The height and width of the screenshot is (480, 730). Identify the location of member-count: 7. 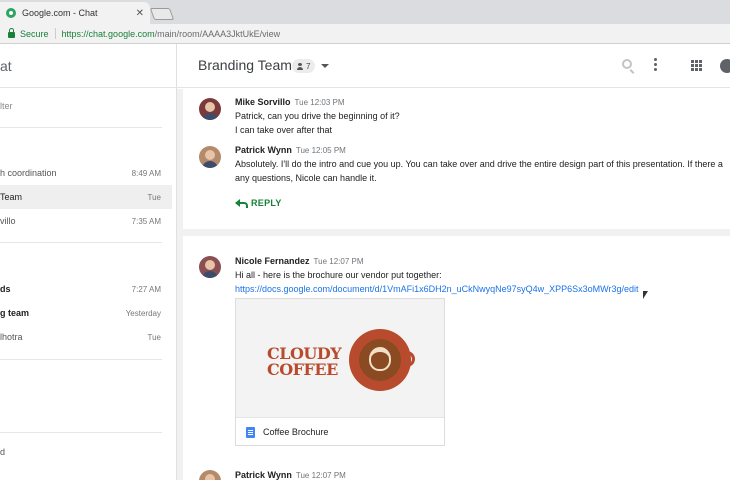
(308, 66).